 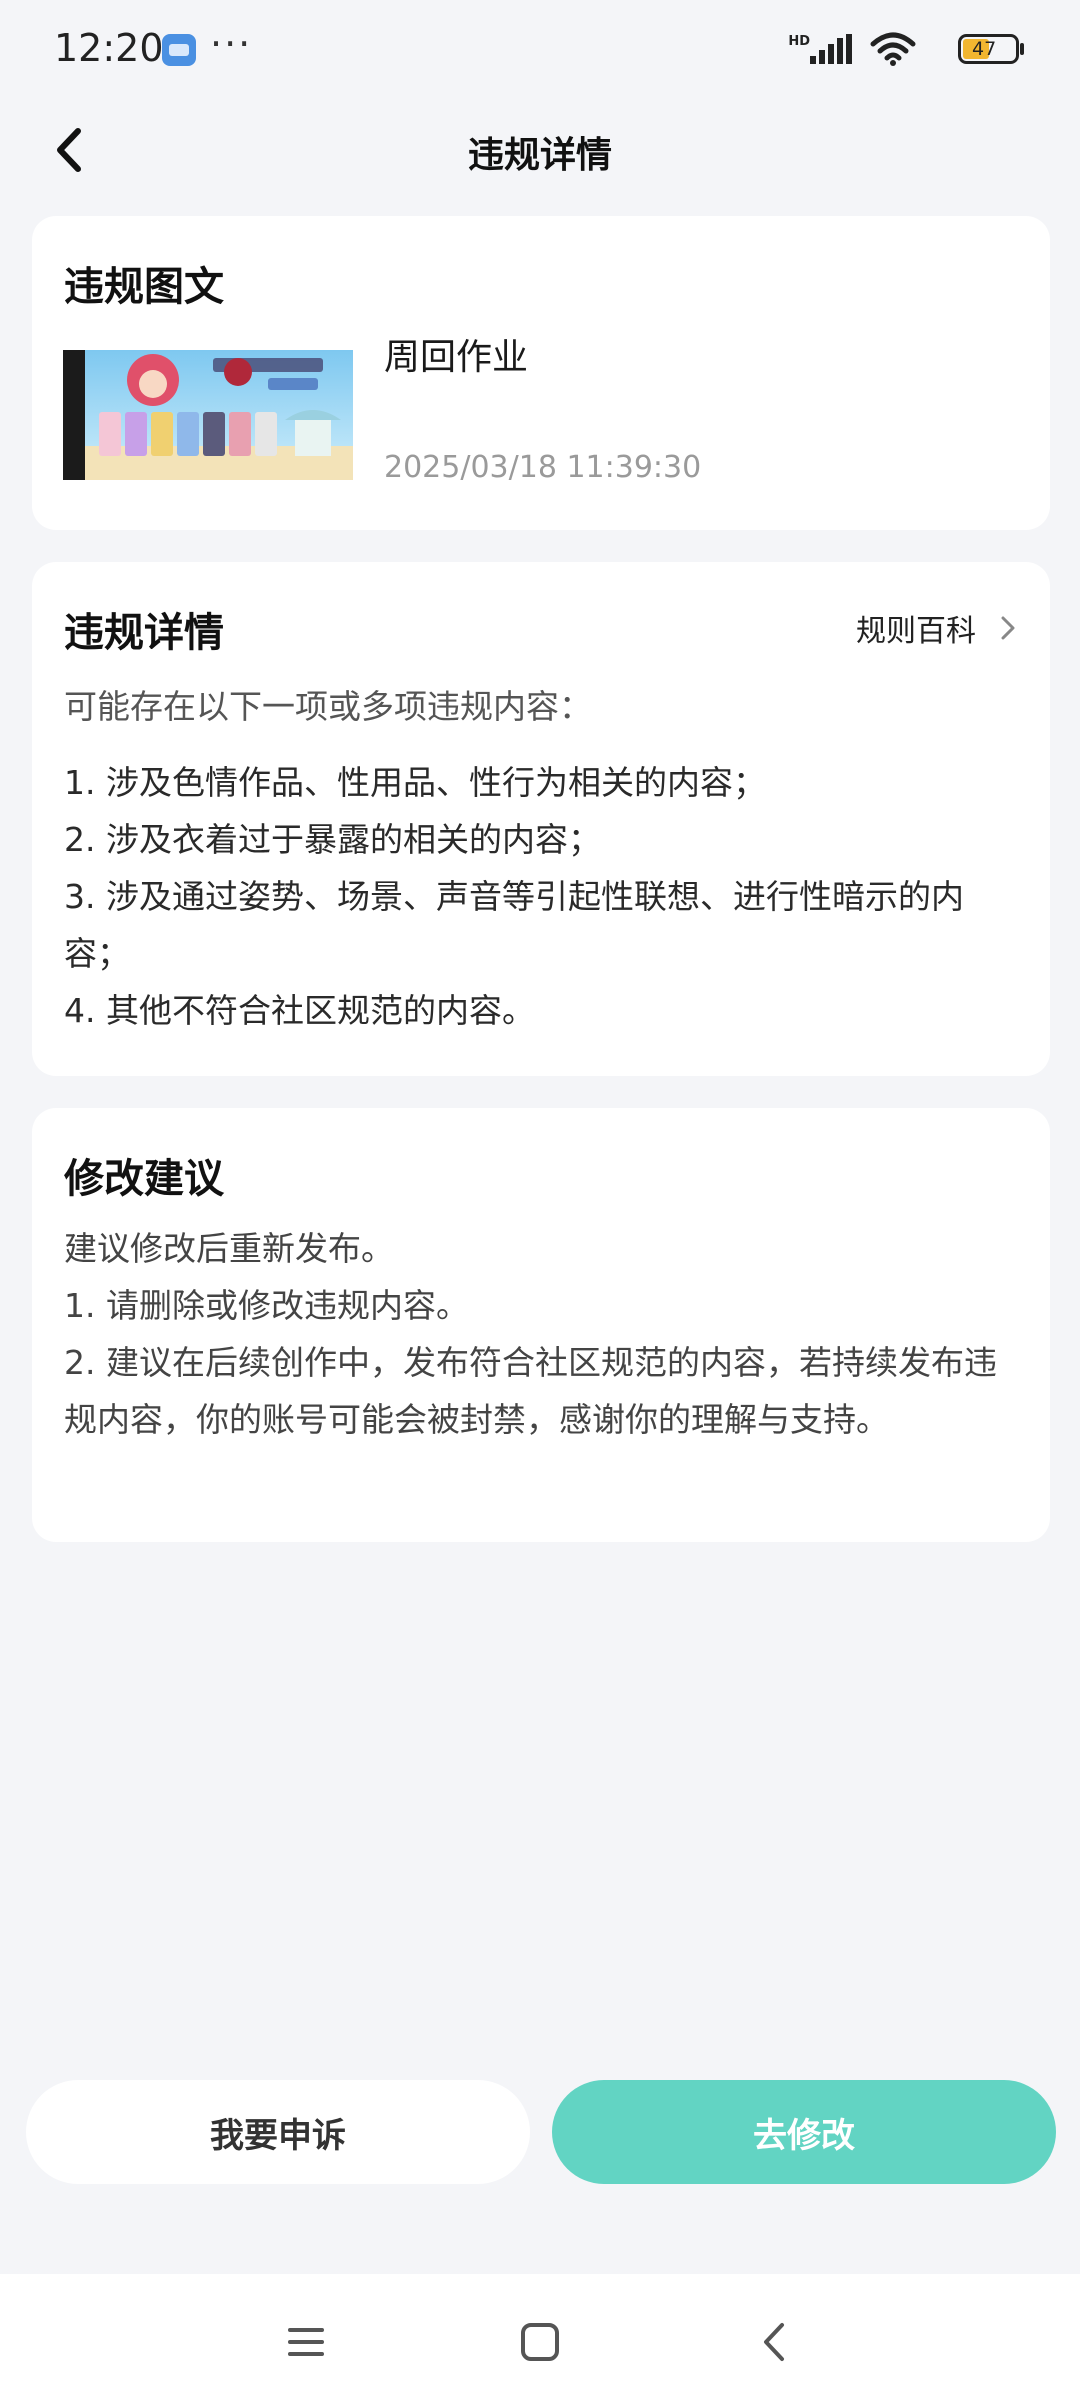 I want to click on system-nav-bar, so click(x=540, y=2337).